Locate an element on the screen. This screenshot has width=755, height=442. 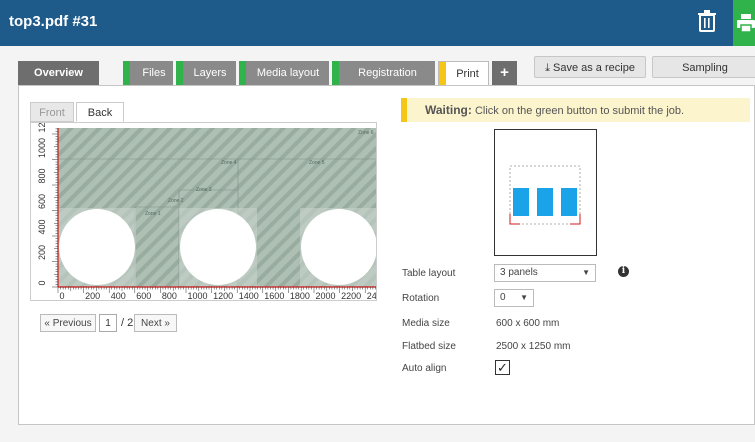
title-bar: top3.pdf #31 is located at coordinates (377, 23).